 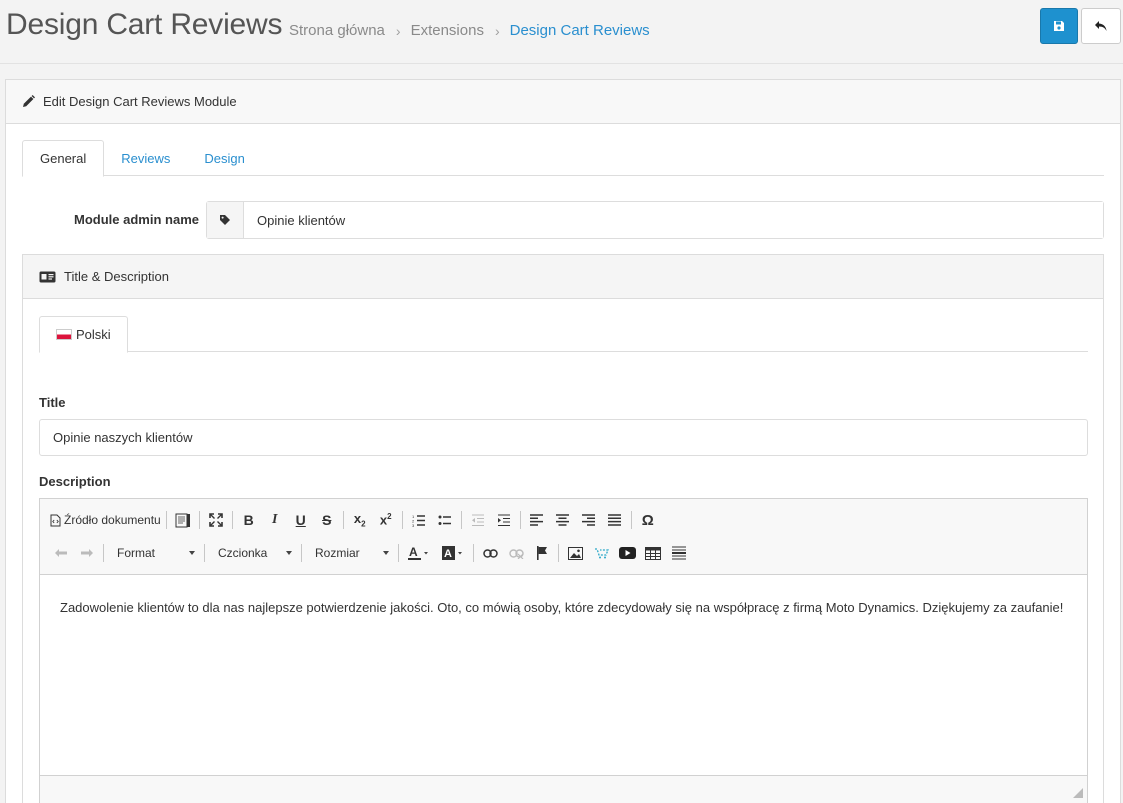 I want to click on source-icon, so click(x=55, y=520).